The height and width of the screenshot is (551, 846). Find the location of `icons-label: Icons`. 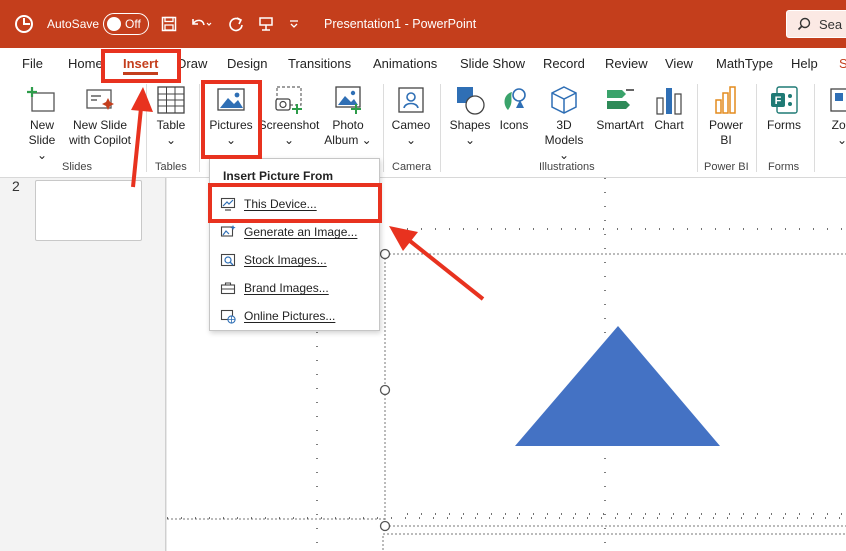

icons-label: Icons is located at coordinates (514, 125).